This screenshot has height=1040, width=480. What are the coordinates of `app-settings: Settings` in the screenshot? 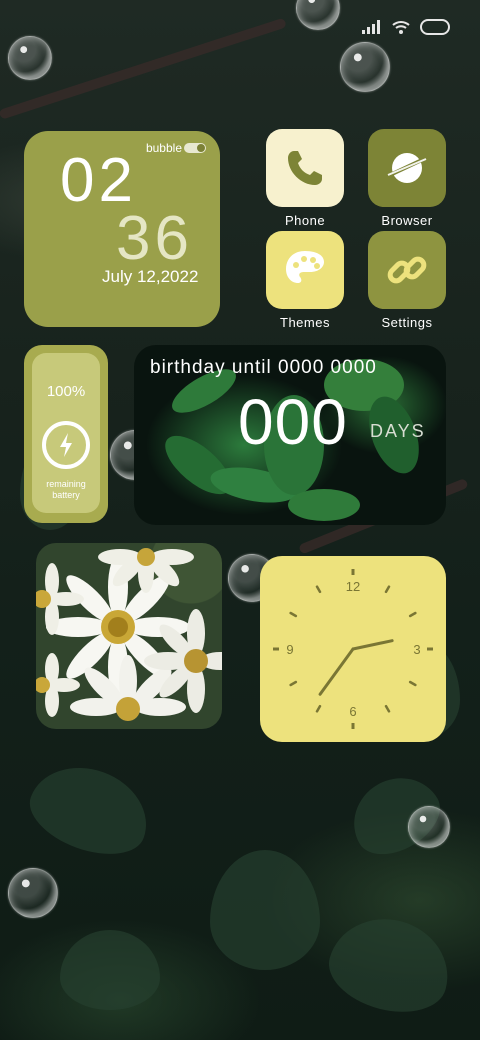 It's located at (407, 280).